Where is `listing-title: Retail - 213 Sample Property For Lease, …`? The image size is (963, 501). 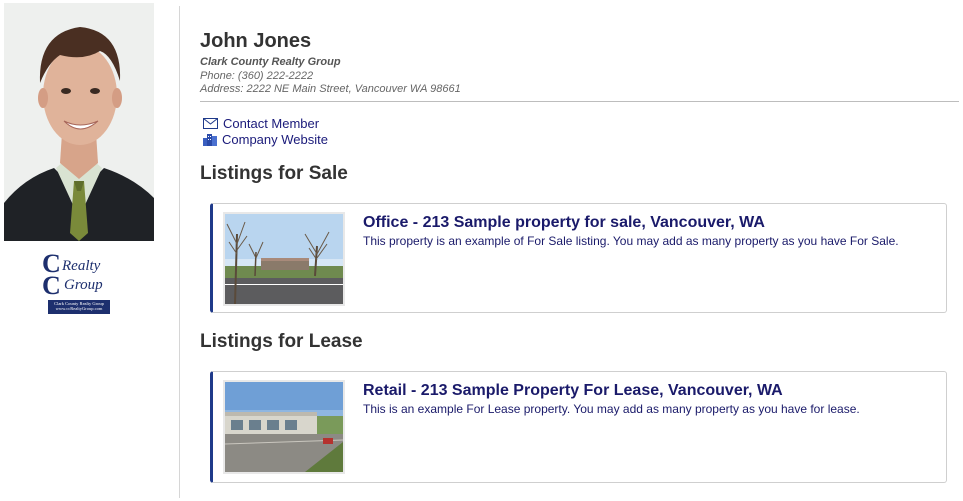 listing-title: Retail - 213 Sample Property For Lease, … is located at coordinates (573, 391).